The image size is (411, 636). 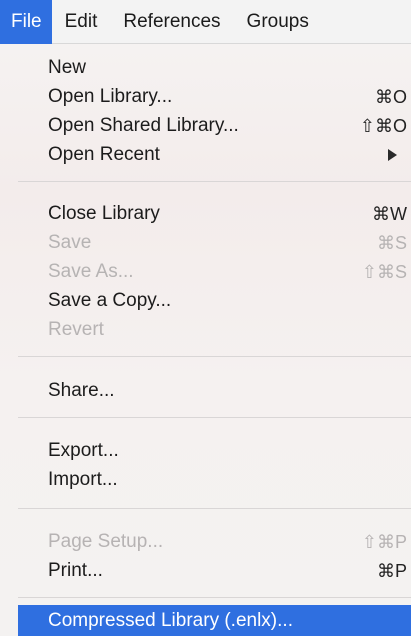 I want to click on menu-item-shortcut: ⇧⌘S, so click(x=384, y=271).